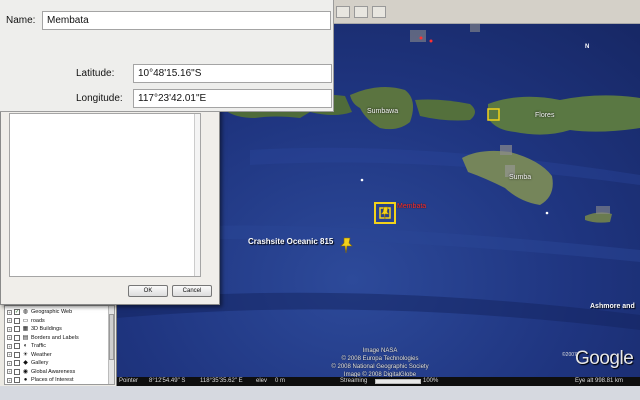 Image resolution: width=640 pixels, height=400 pixels. Describe the element at coordinates (347, 246) in the screenshot. I see `pushpin-icon` at that location.